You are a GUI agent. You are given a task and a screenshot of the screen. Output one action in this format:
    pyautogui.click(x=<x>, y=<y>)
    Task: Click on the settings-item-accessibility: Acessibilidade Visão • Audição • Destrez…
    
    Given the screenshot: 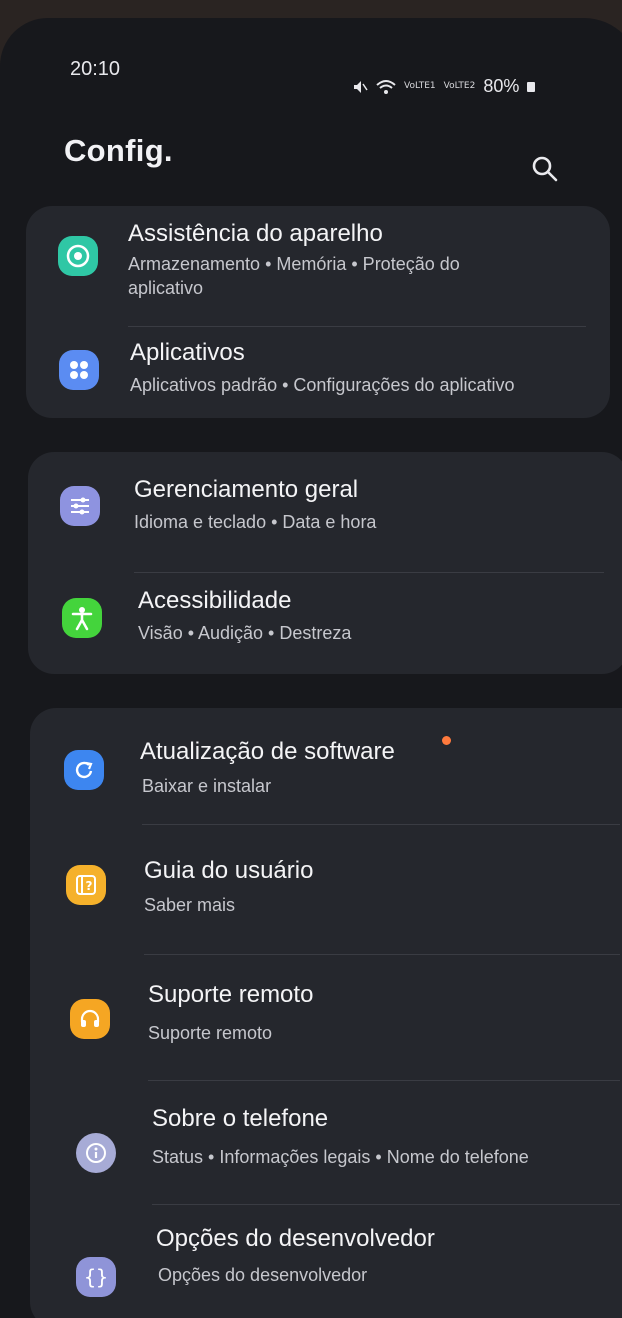 What is the action you would take?
    pyautogui.click(x=325, y=623)
    